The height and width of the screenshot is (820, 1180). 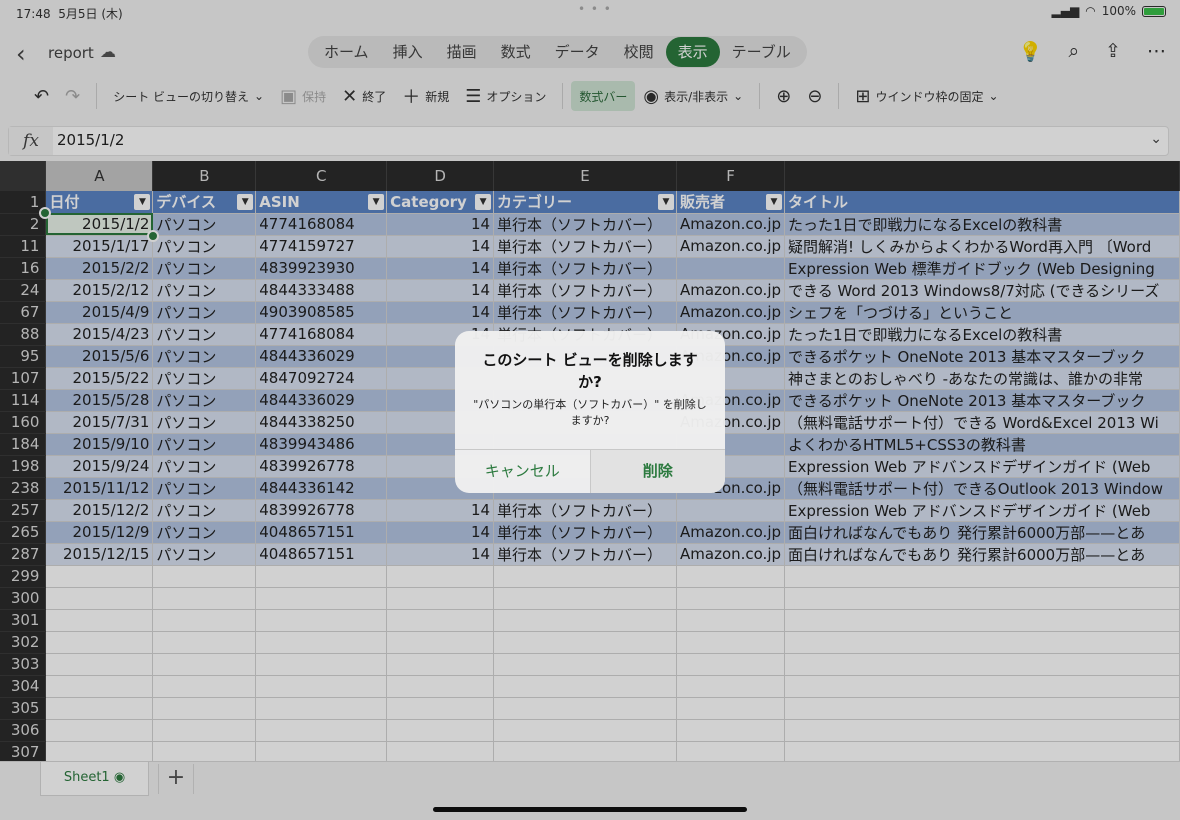 I want to click on delete-button: 削除, so click(x=657, y=471).